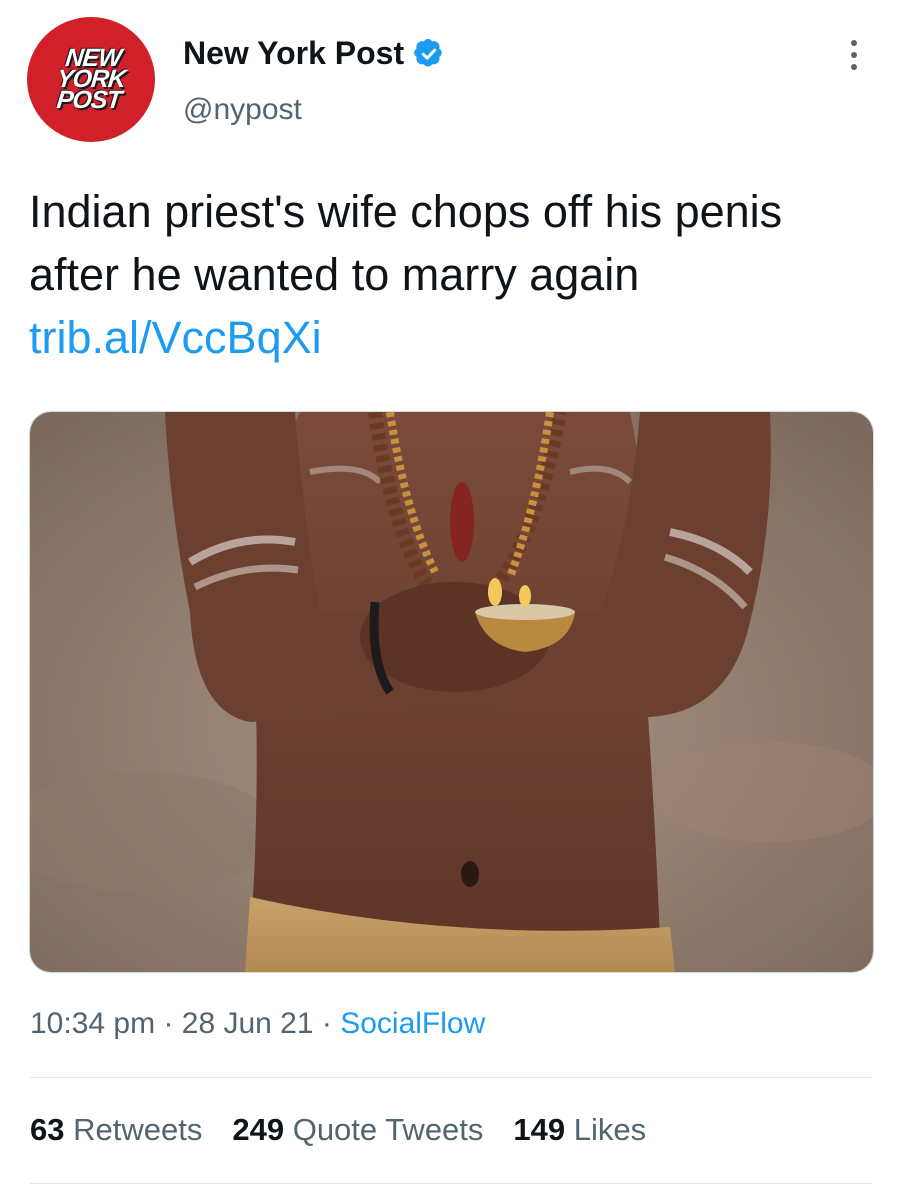  I want to click on retweets-stat: 63 Retweets, so click(116, 1130).